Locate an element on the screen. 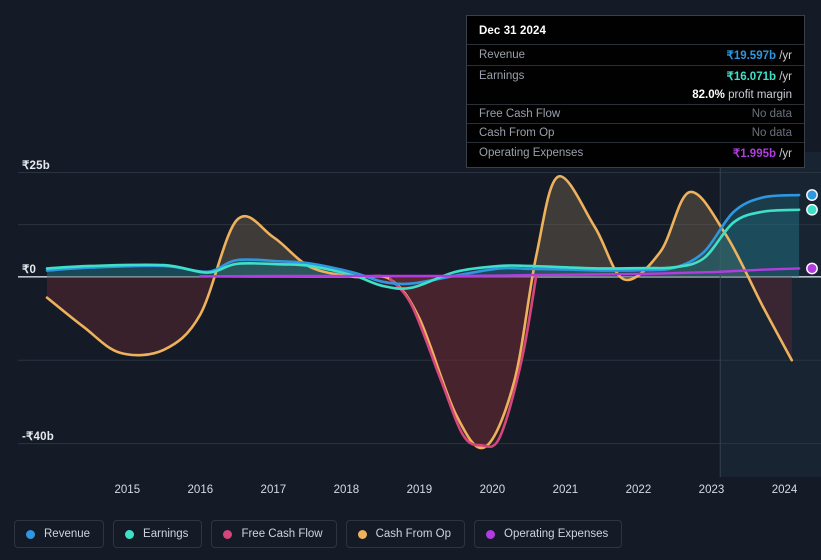 This screenshot has width=821, height=560. tooltip-row-profit-margin: 82.0% profit margin is located at coordinates (635, 95).